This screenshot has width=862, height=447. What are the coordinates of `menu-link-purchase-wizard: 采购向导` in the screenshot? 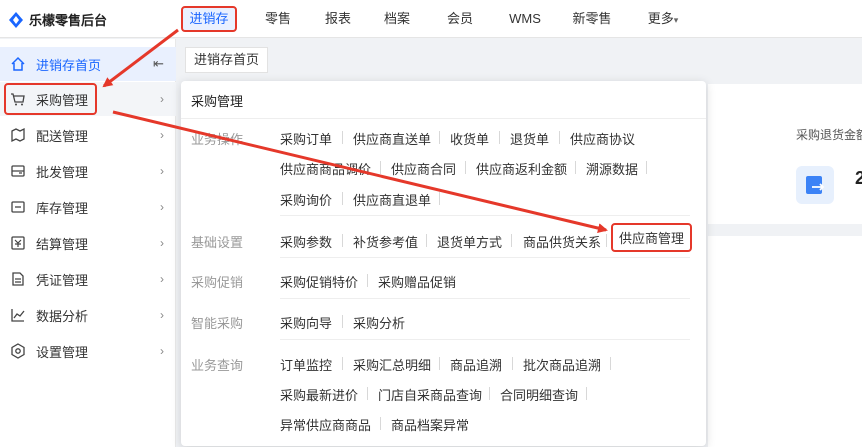 It's located at (306, 322).